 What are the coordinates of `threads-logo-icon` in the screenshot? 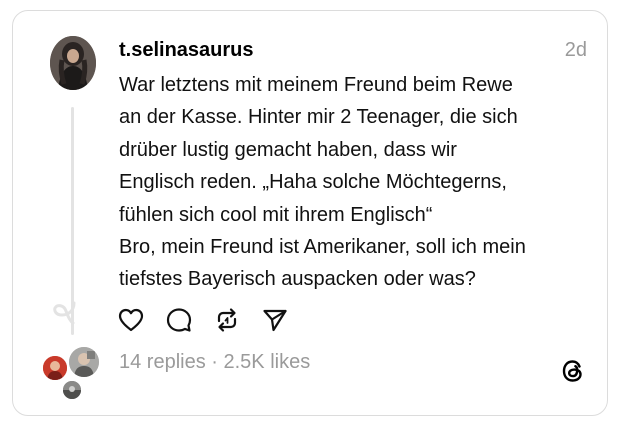 It's located at (573, 371).